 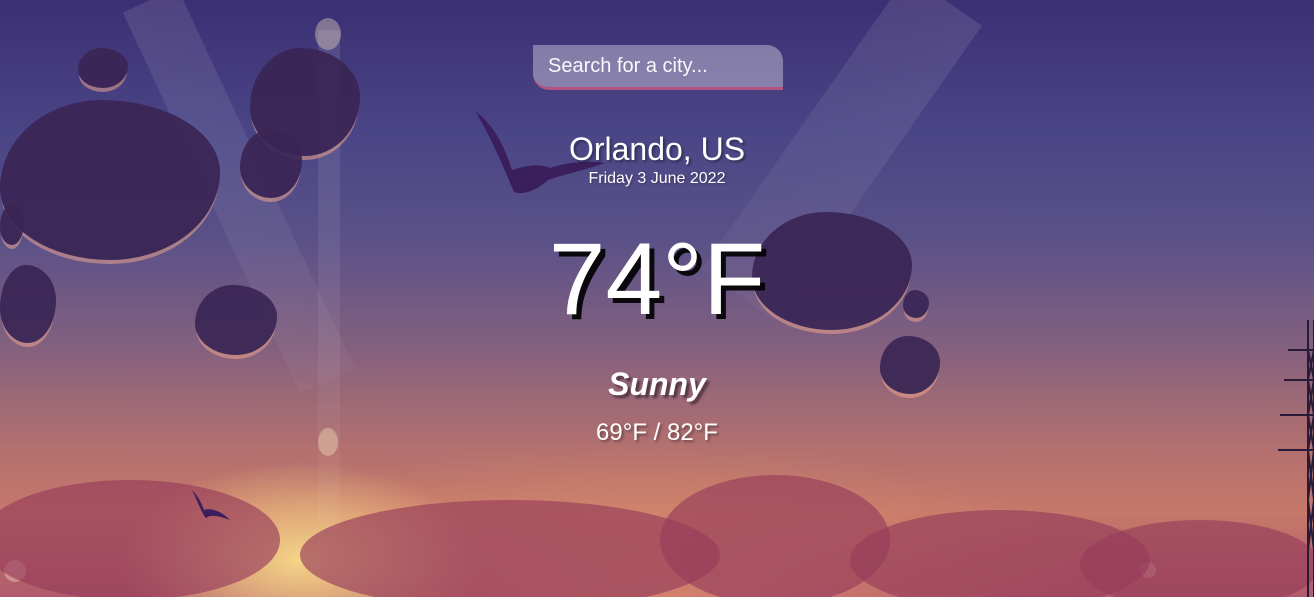 What do you see at coordinates (1296, 458) in the screenshot?
I see `power-tower-icon` at bounding box center [1296, 458].